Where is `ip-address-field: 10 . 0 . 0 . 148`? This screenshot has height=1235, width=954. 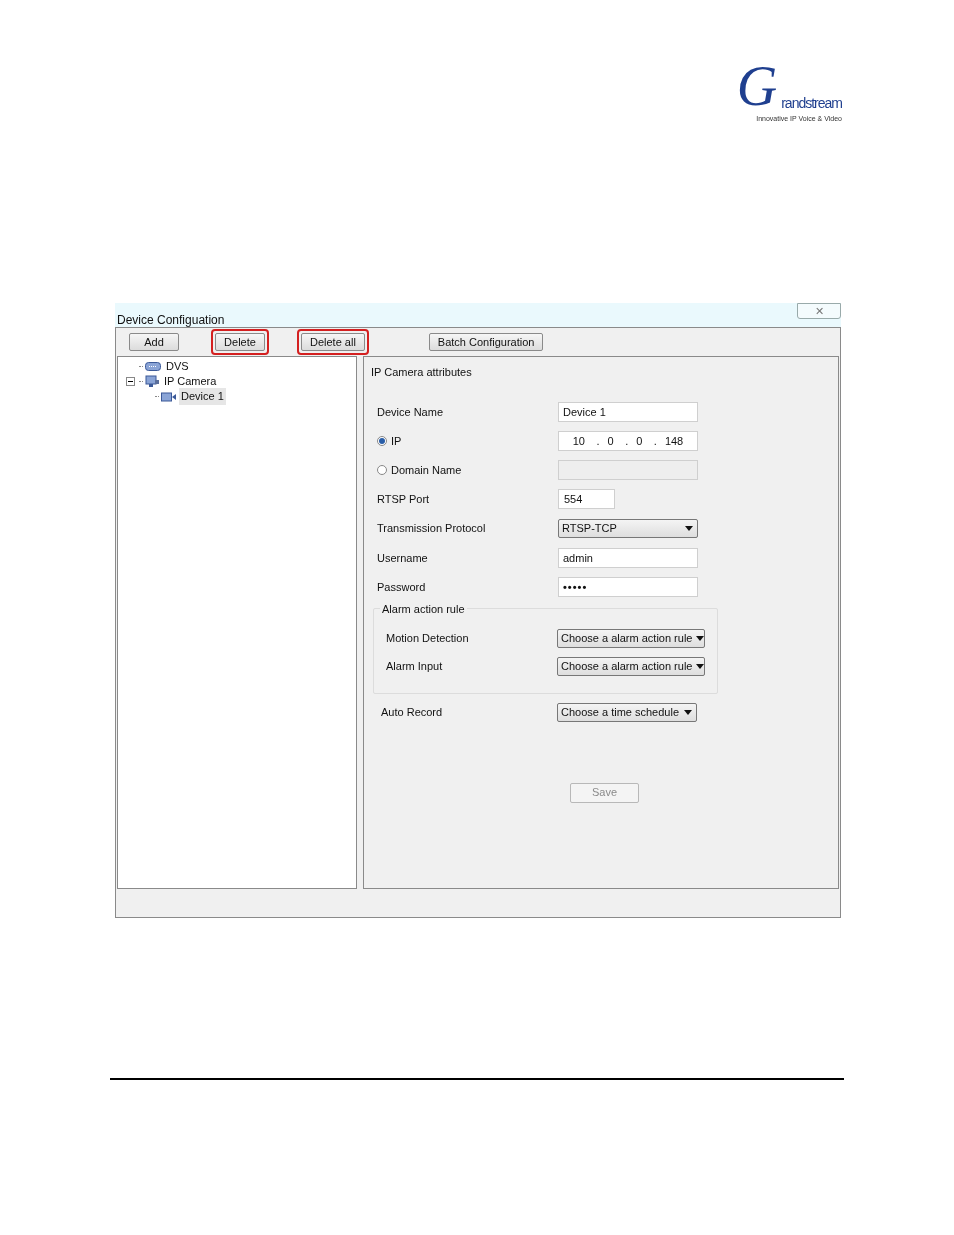
ip-address-field: 10 . 0 . 0 . 148 is located at coordinates (628, 441).